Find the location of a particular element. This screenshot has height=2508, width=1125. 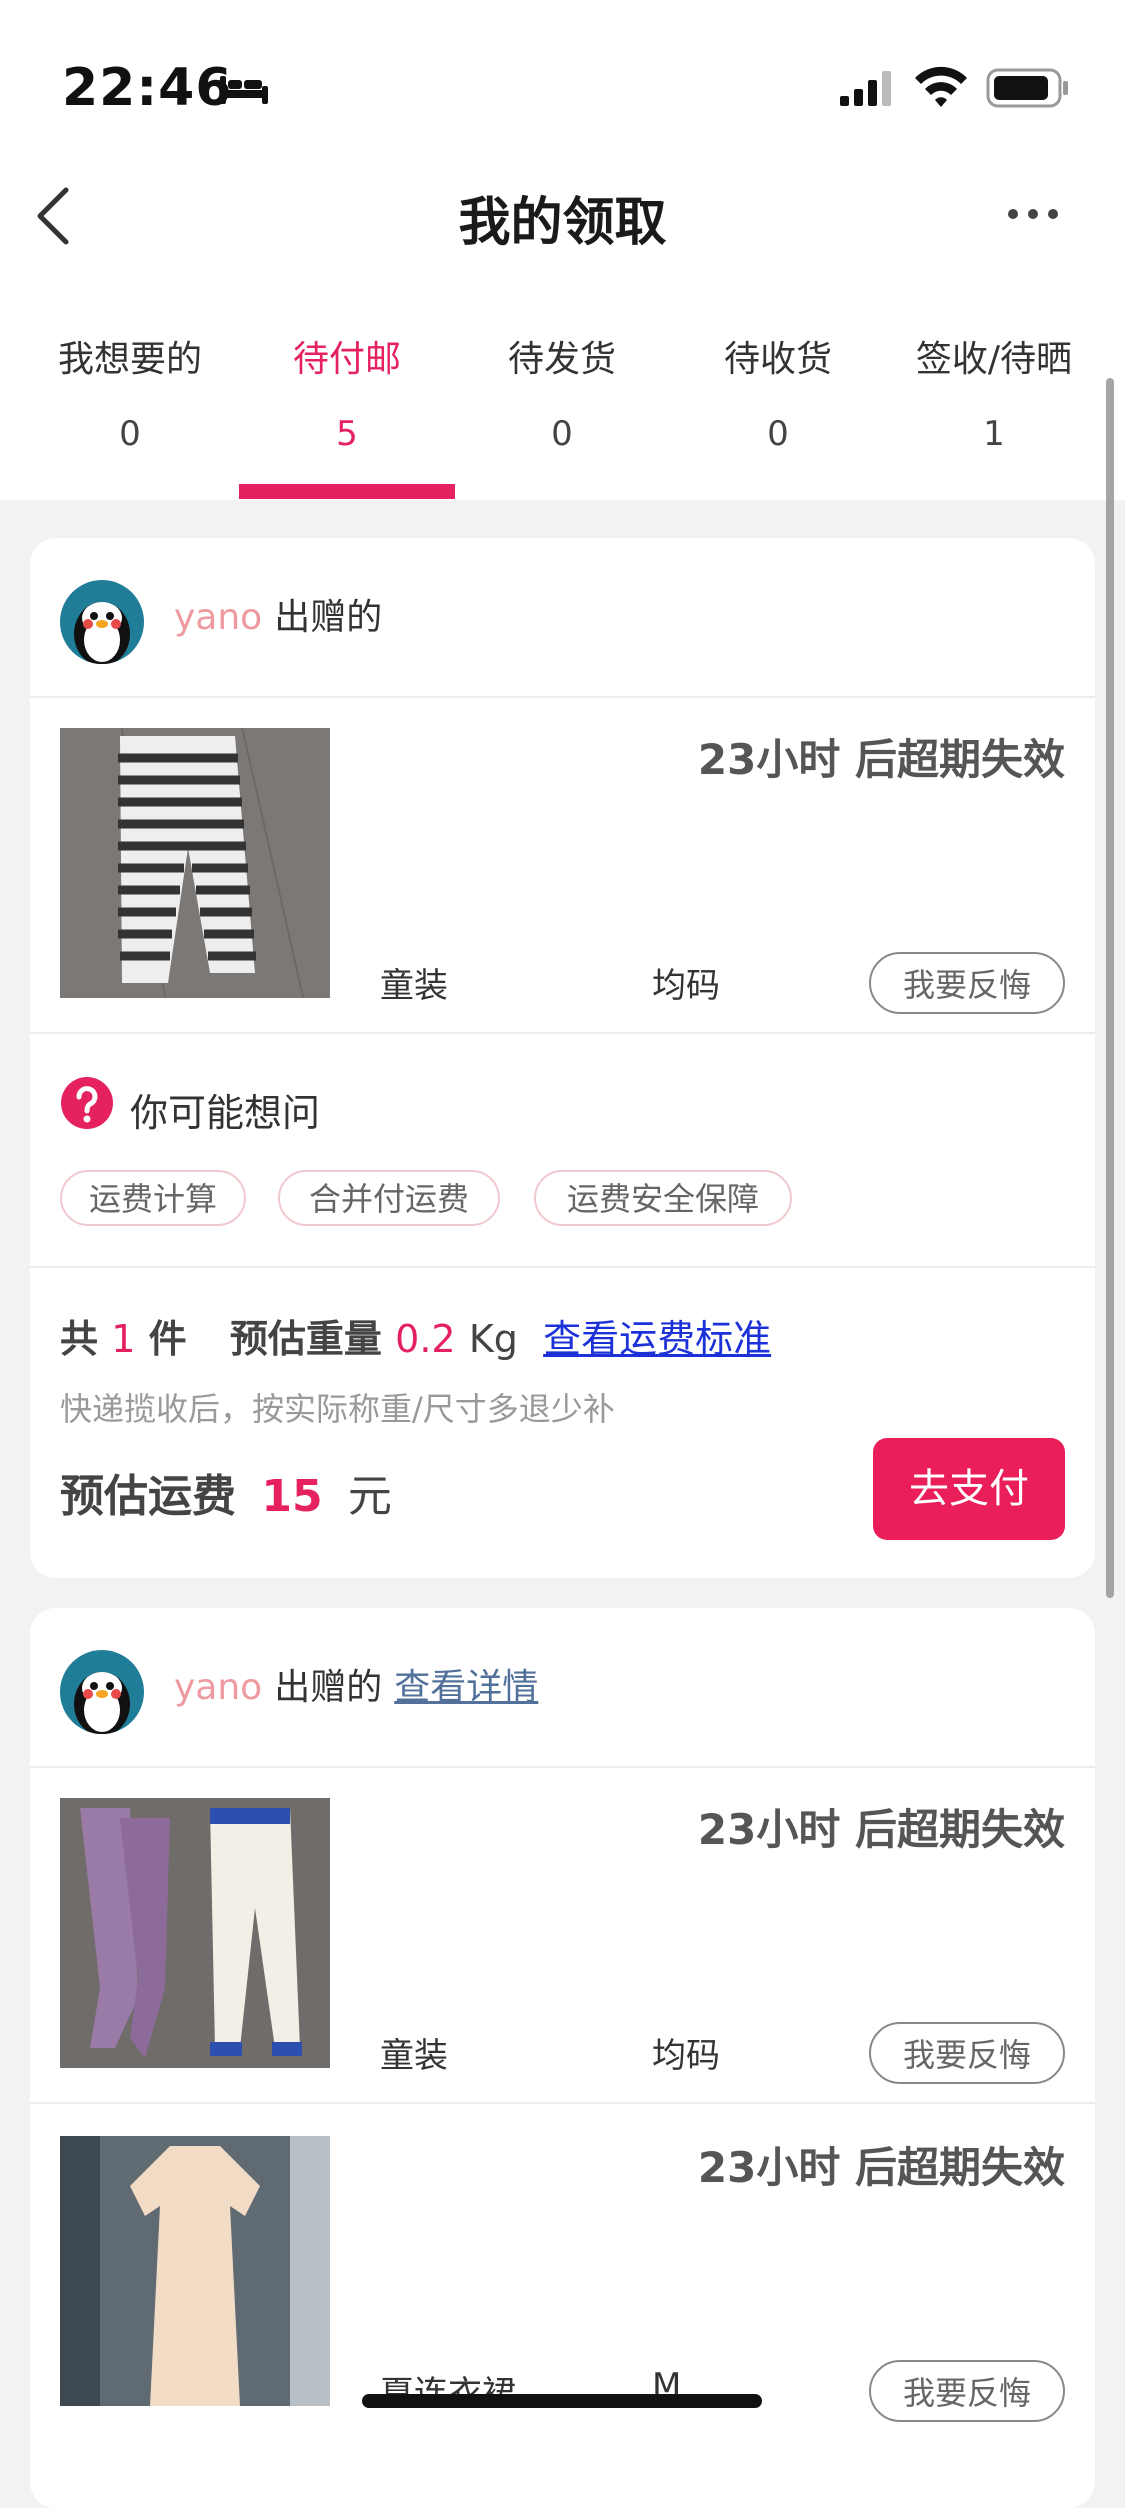

tab-label: 待发货 is located at coordinates (561, 359).